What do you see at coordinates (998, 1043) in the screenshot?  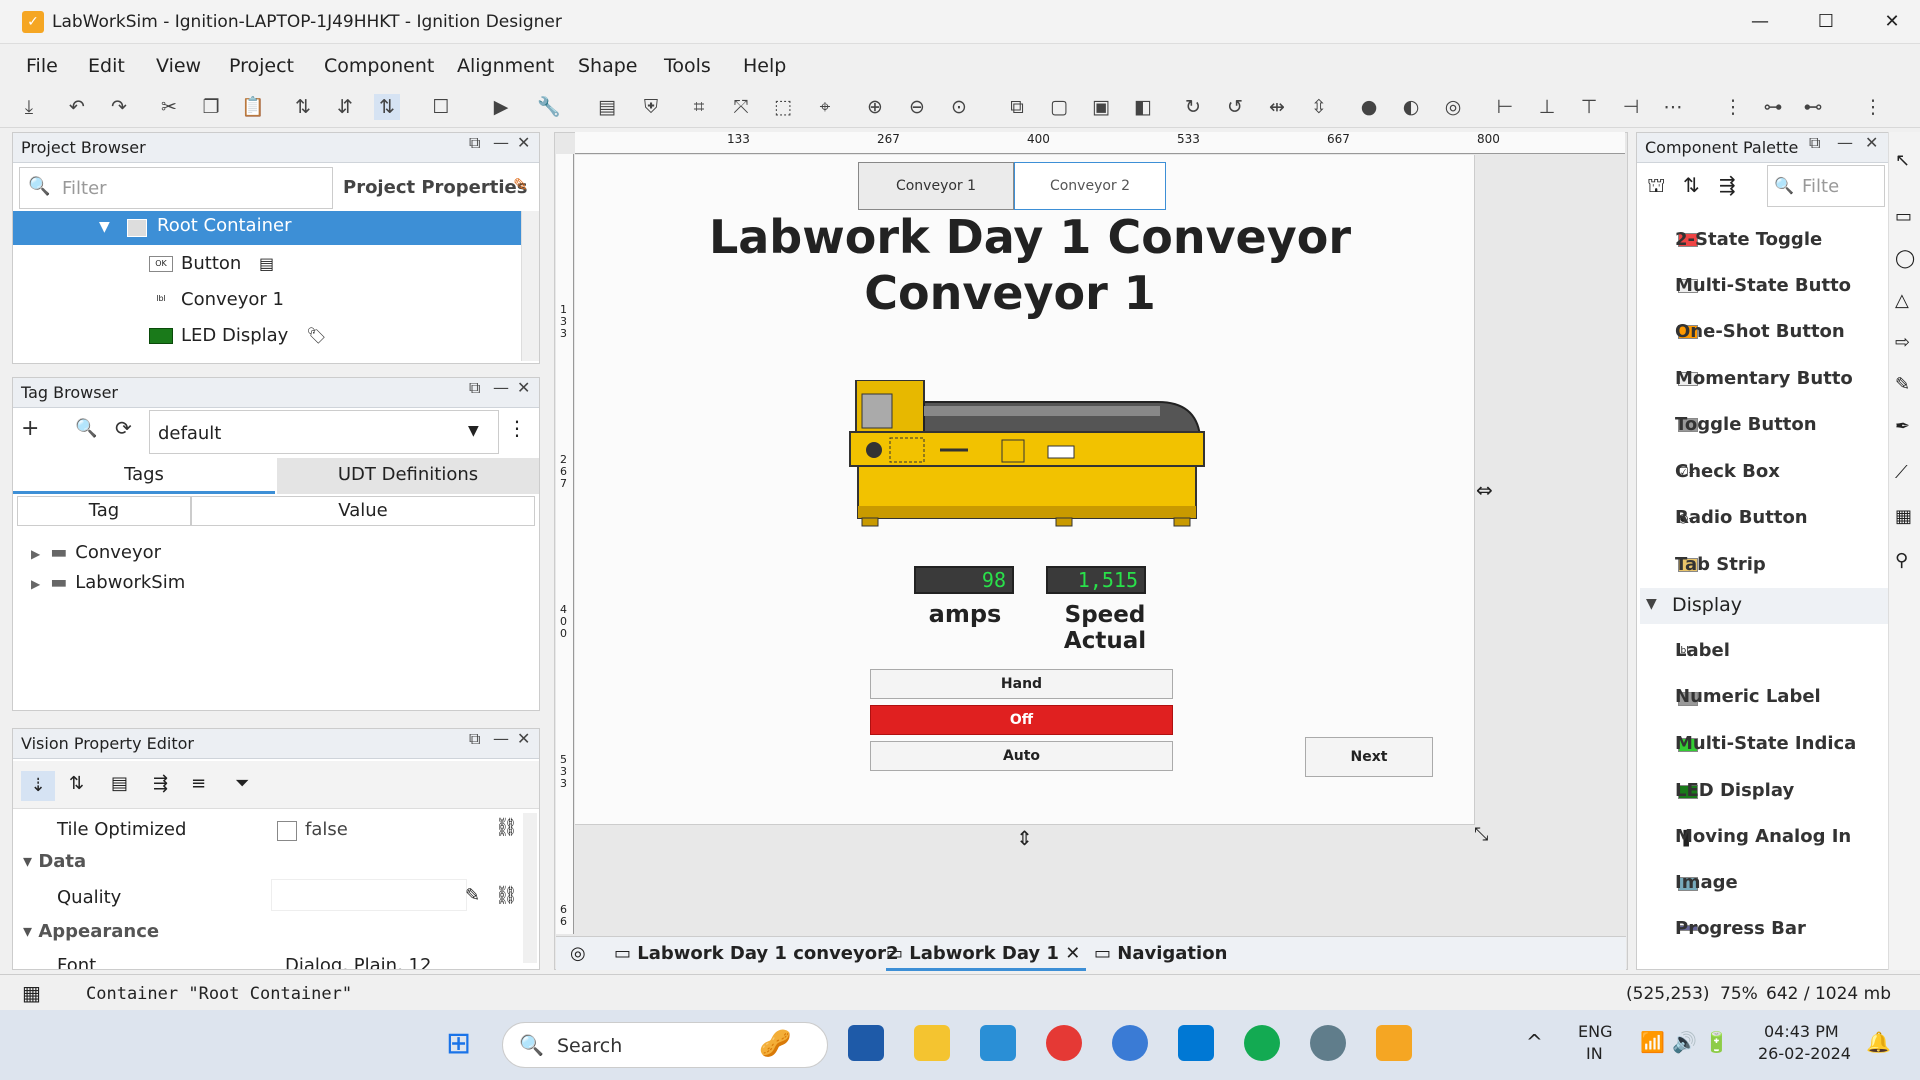 I see `remote-desktop-icon` at bounding box center [998, 1043].